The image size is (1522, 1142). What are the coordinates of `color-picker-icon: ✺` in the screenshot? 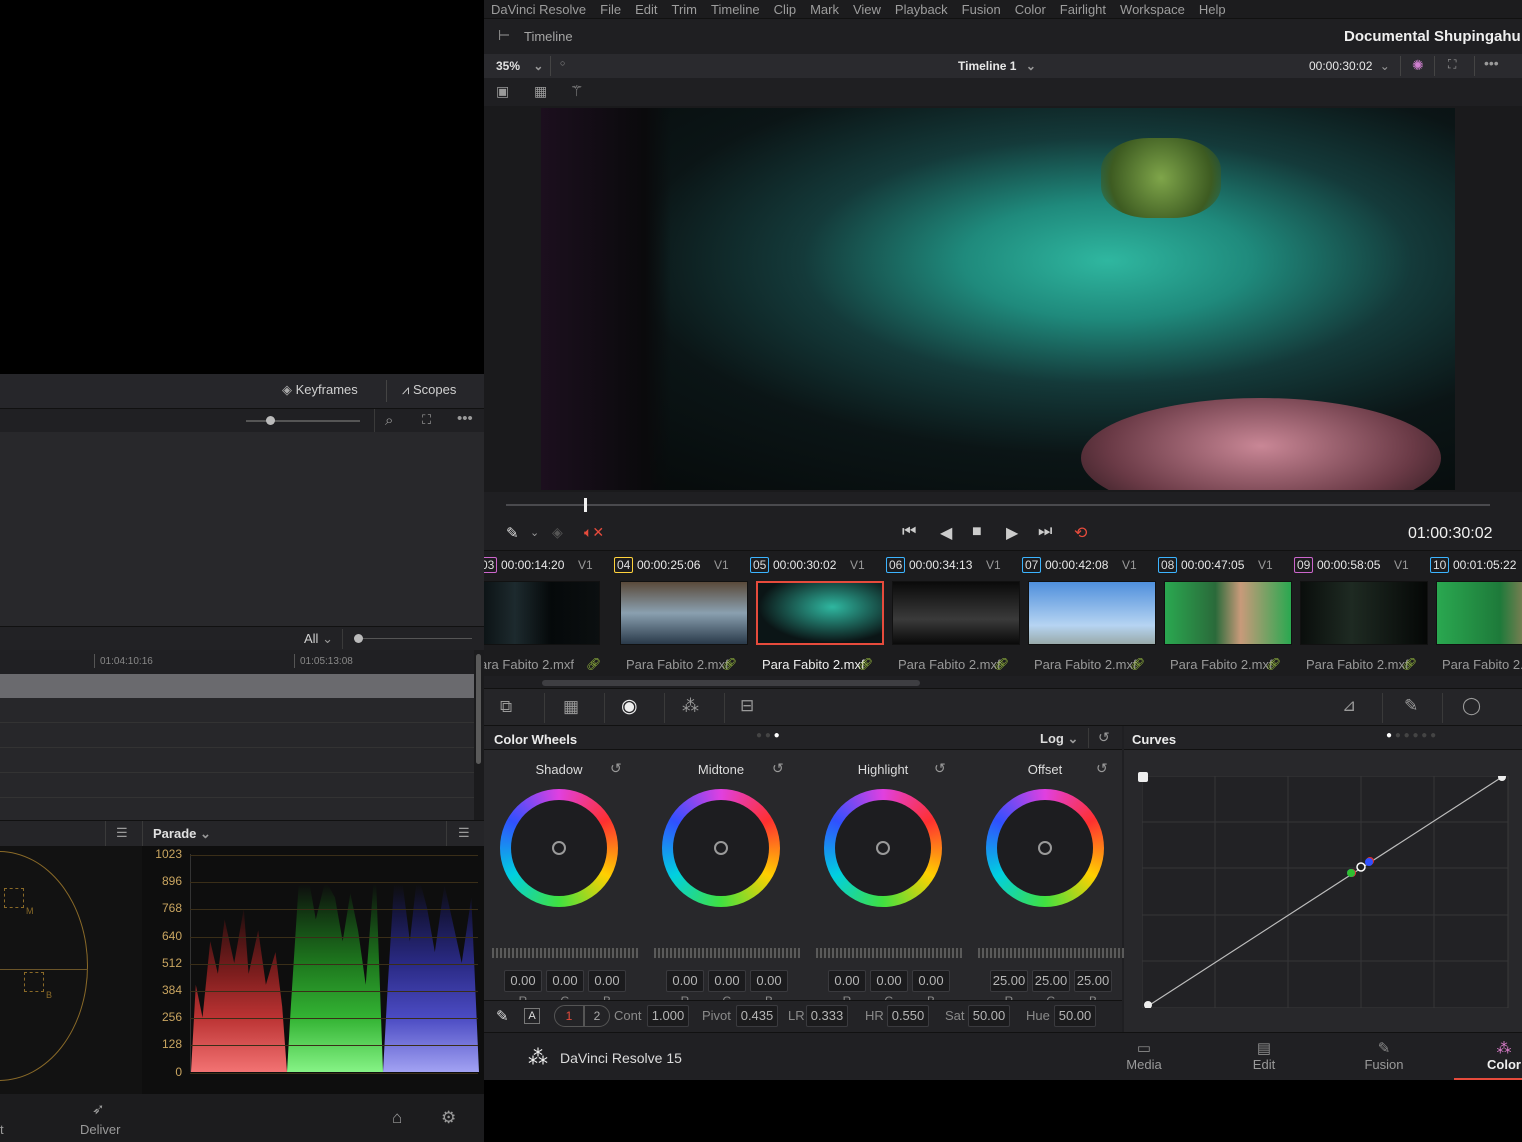 It's located at (1418, 65).